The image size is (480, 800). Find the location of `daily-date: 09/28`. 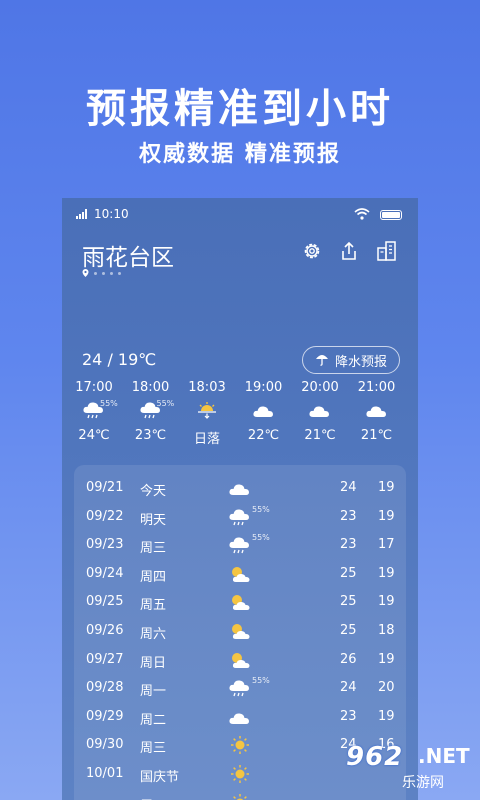

daily-date: 09/28 is located at coordinates (105, 688).